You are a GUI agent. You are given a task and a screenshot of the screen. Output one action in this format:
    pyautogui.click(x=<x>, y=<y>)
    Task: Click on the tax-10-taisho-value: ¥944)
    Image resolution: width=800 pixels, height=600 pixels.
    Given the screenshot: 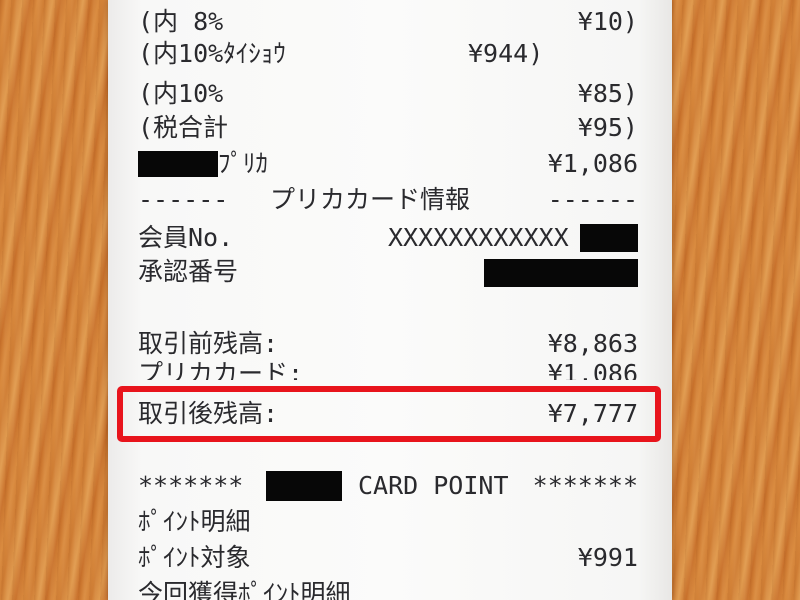 What is the action you would take?
    pyautogui.click(x=506, y=53)
    